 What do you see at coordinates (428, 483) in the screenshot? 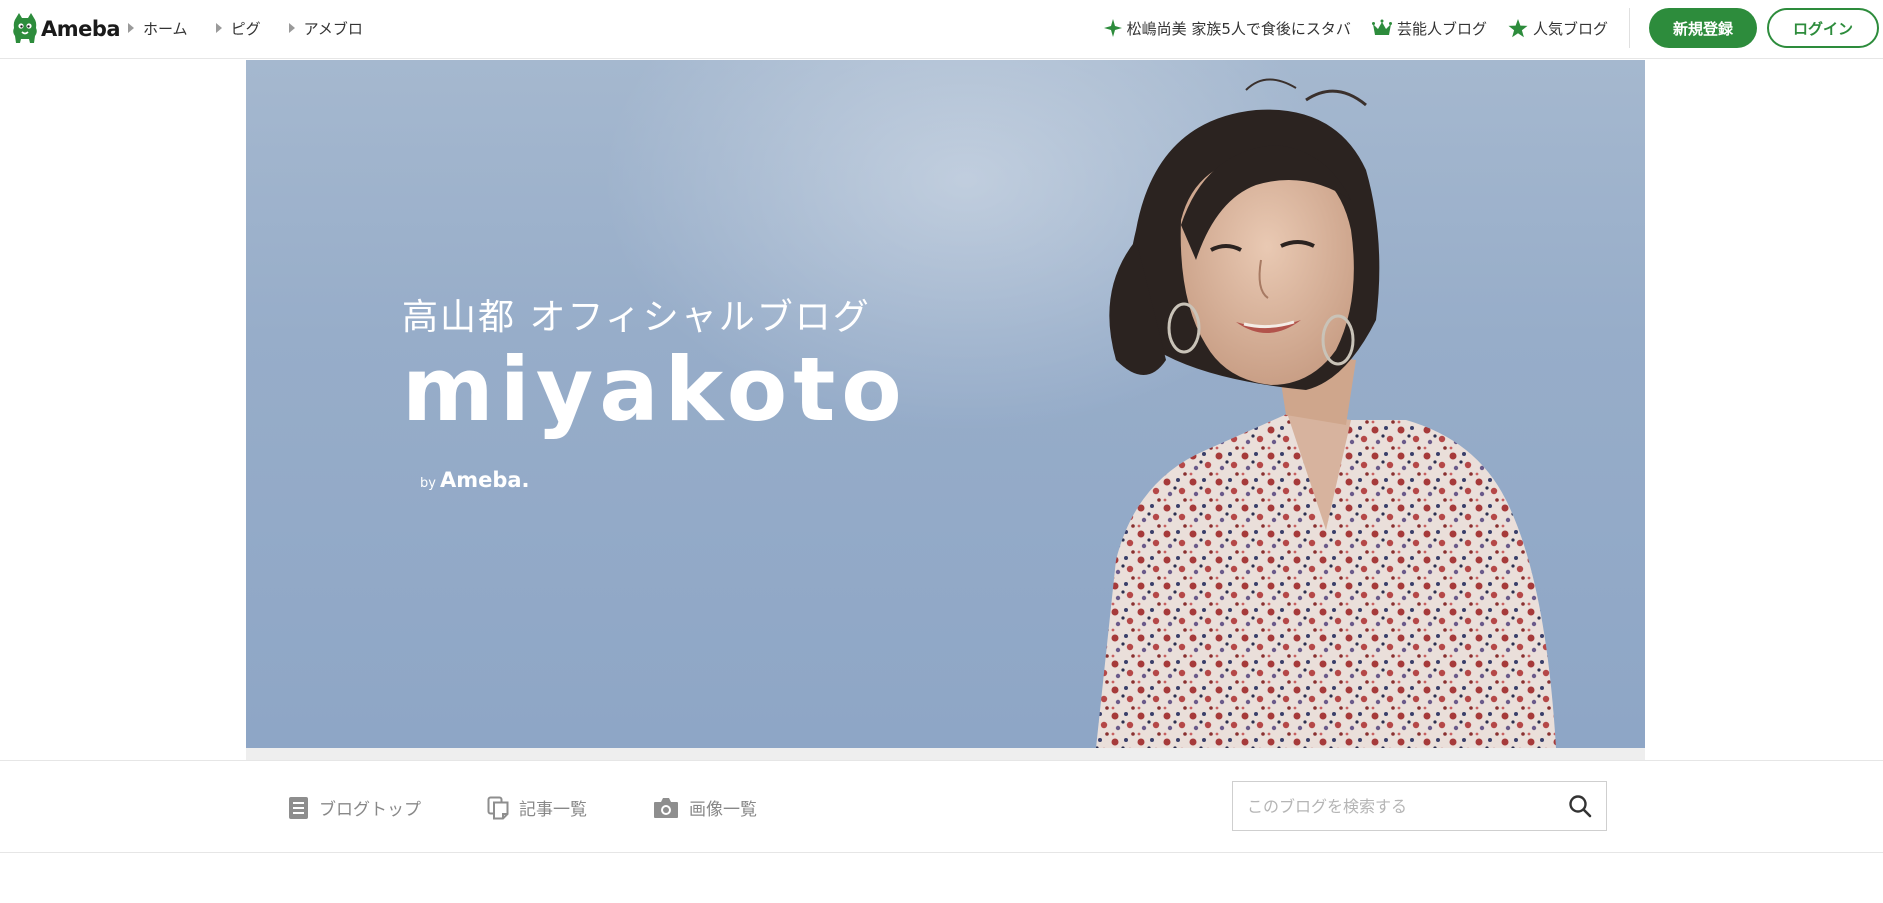
I see `by-label: by` at bounding box center [428, 483].